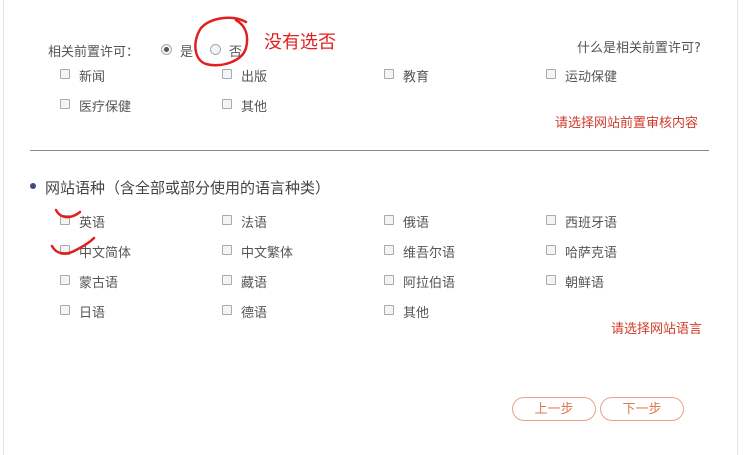 The image size is (743, 455). What do you see at coordinates (300, 42) in the screenshot?
I see `annotation-note: 没有选否` at bounding box center [300, 42].